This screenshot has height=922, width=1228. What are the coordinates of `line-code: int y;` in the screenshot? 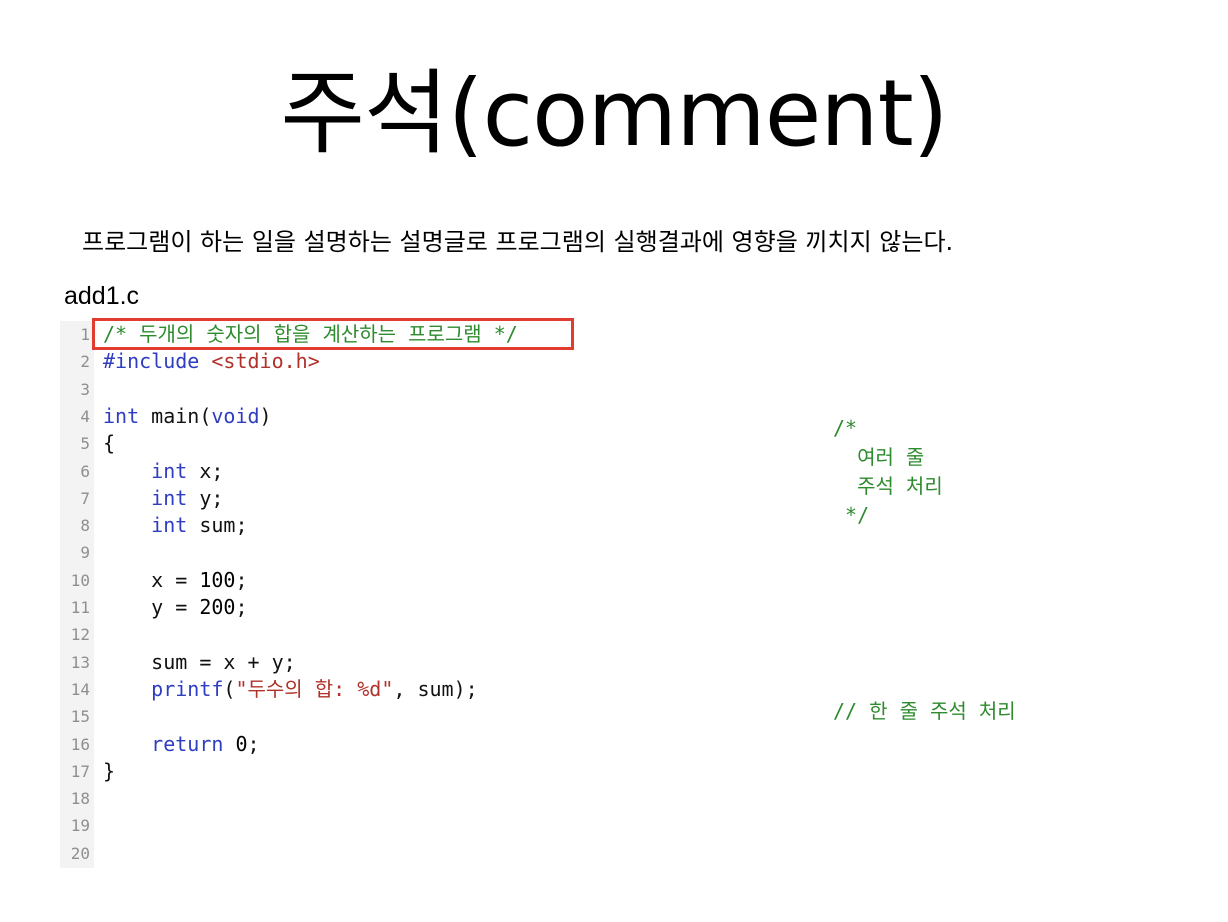 It's located at (163, 498).